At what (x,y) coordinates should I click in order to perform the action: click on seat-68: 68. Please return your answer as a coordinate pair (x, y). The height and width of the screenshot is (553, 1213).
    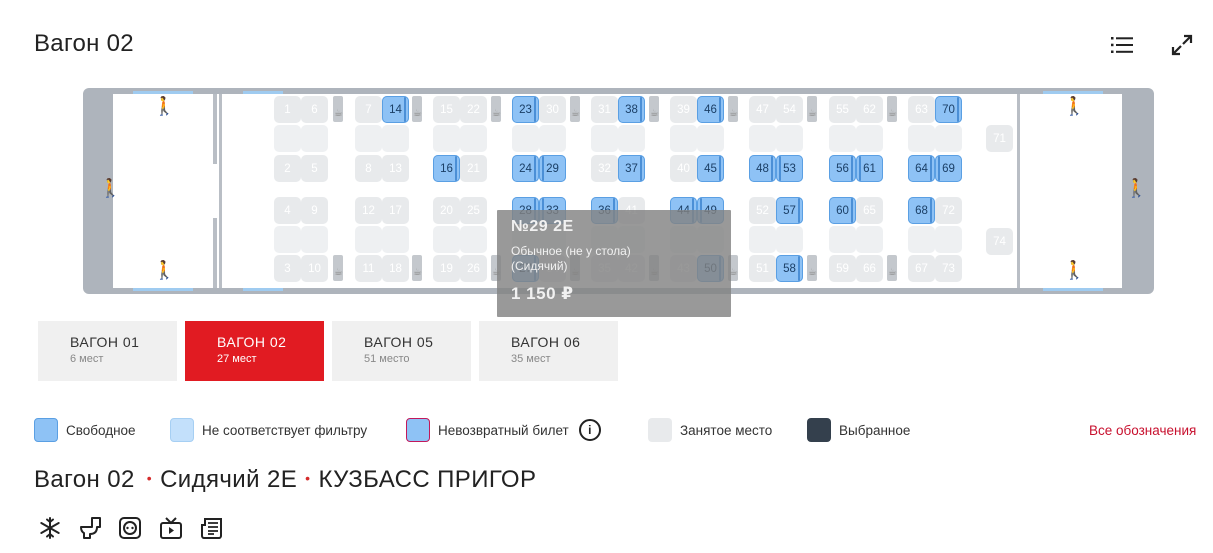
    Looking at the image, I should click on (921, 210).